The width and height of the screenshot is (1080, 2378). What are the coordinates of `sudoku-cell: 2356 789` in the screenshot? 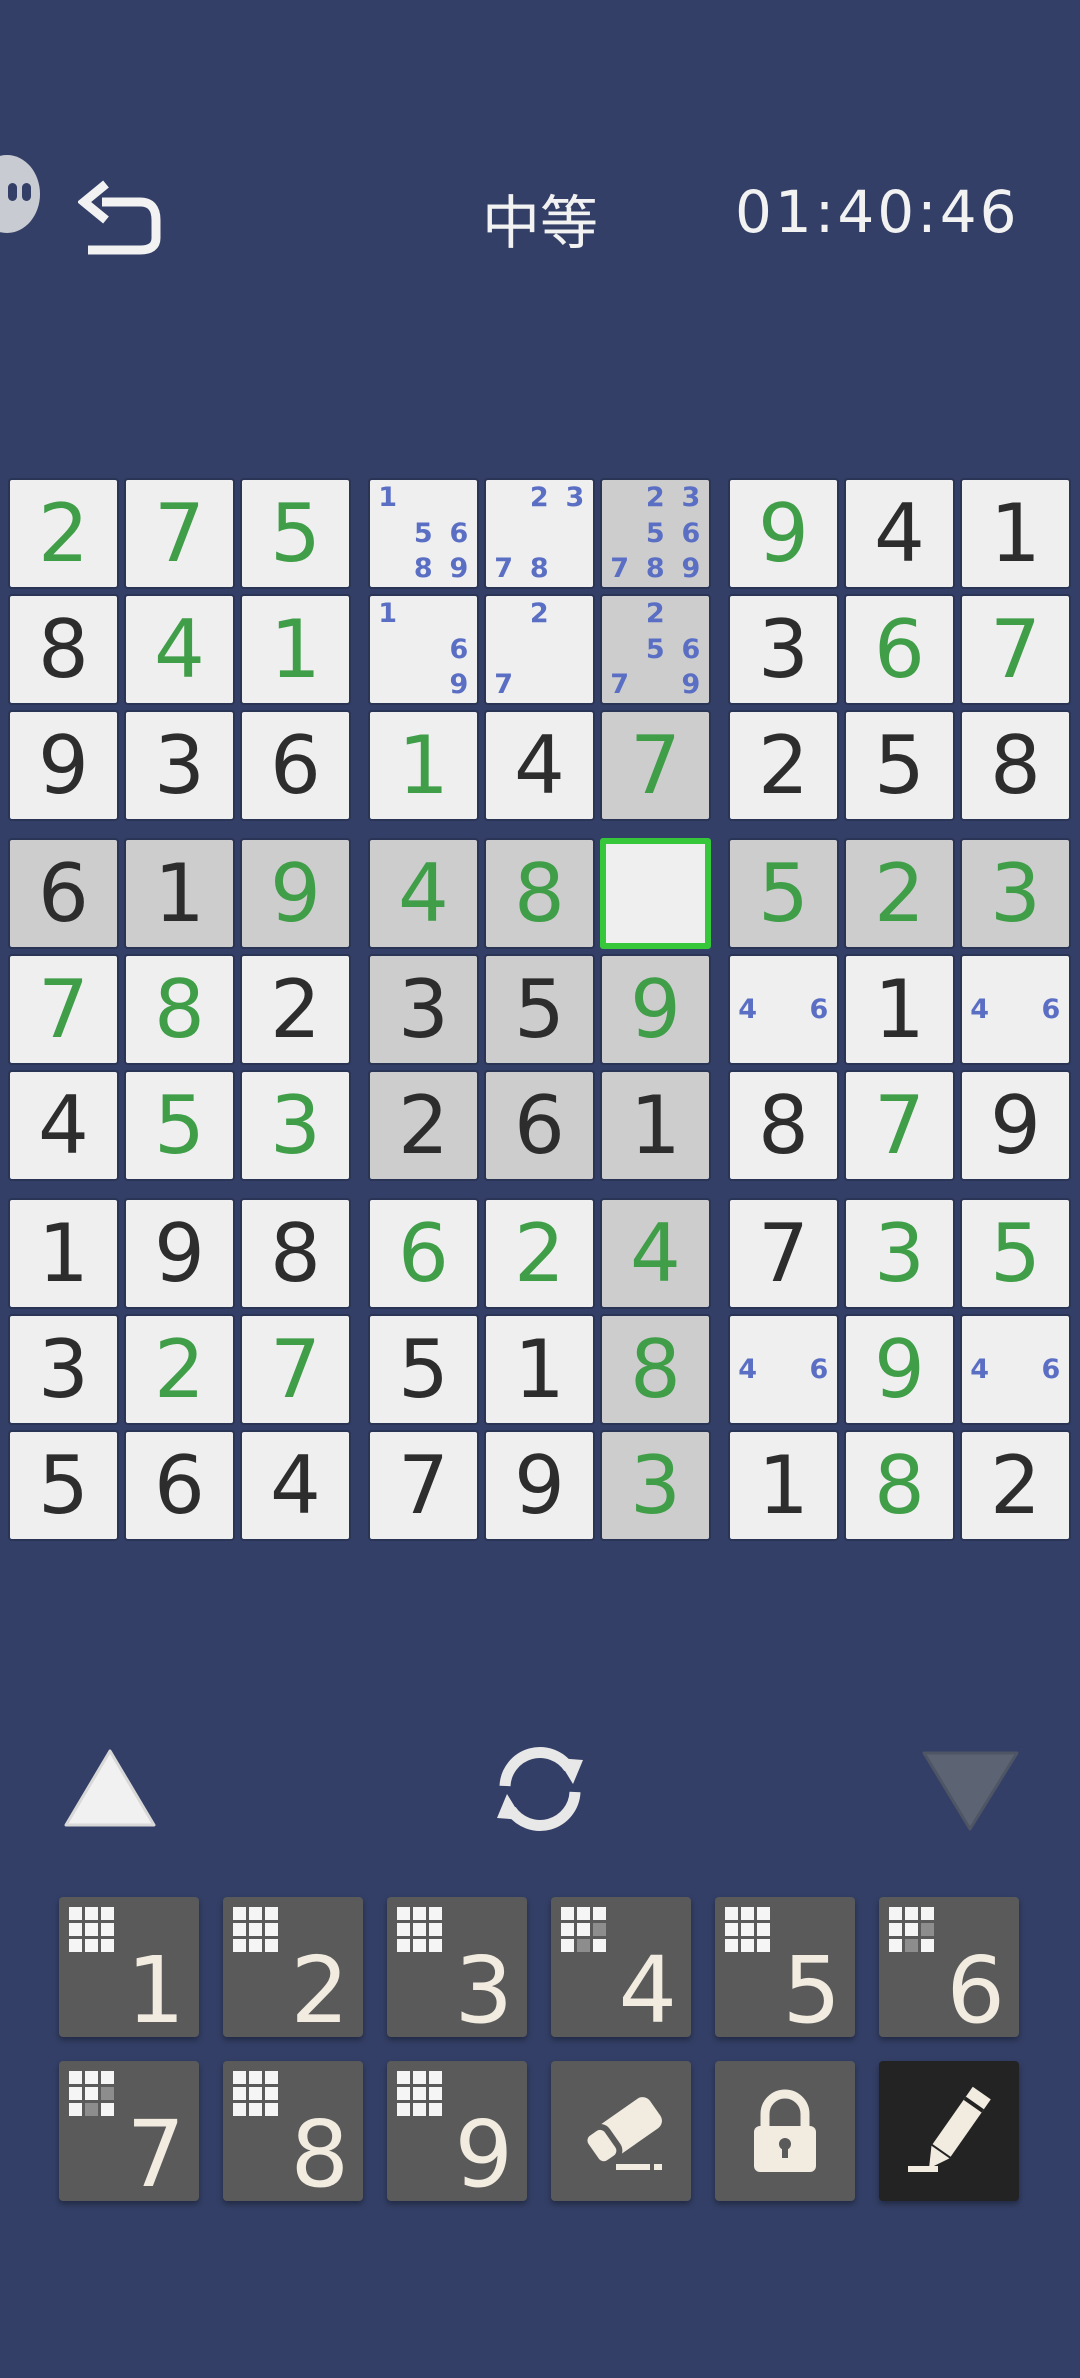 It's located at (655, 533).